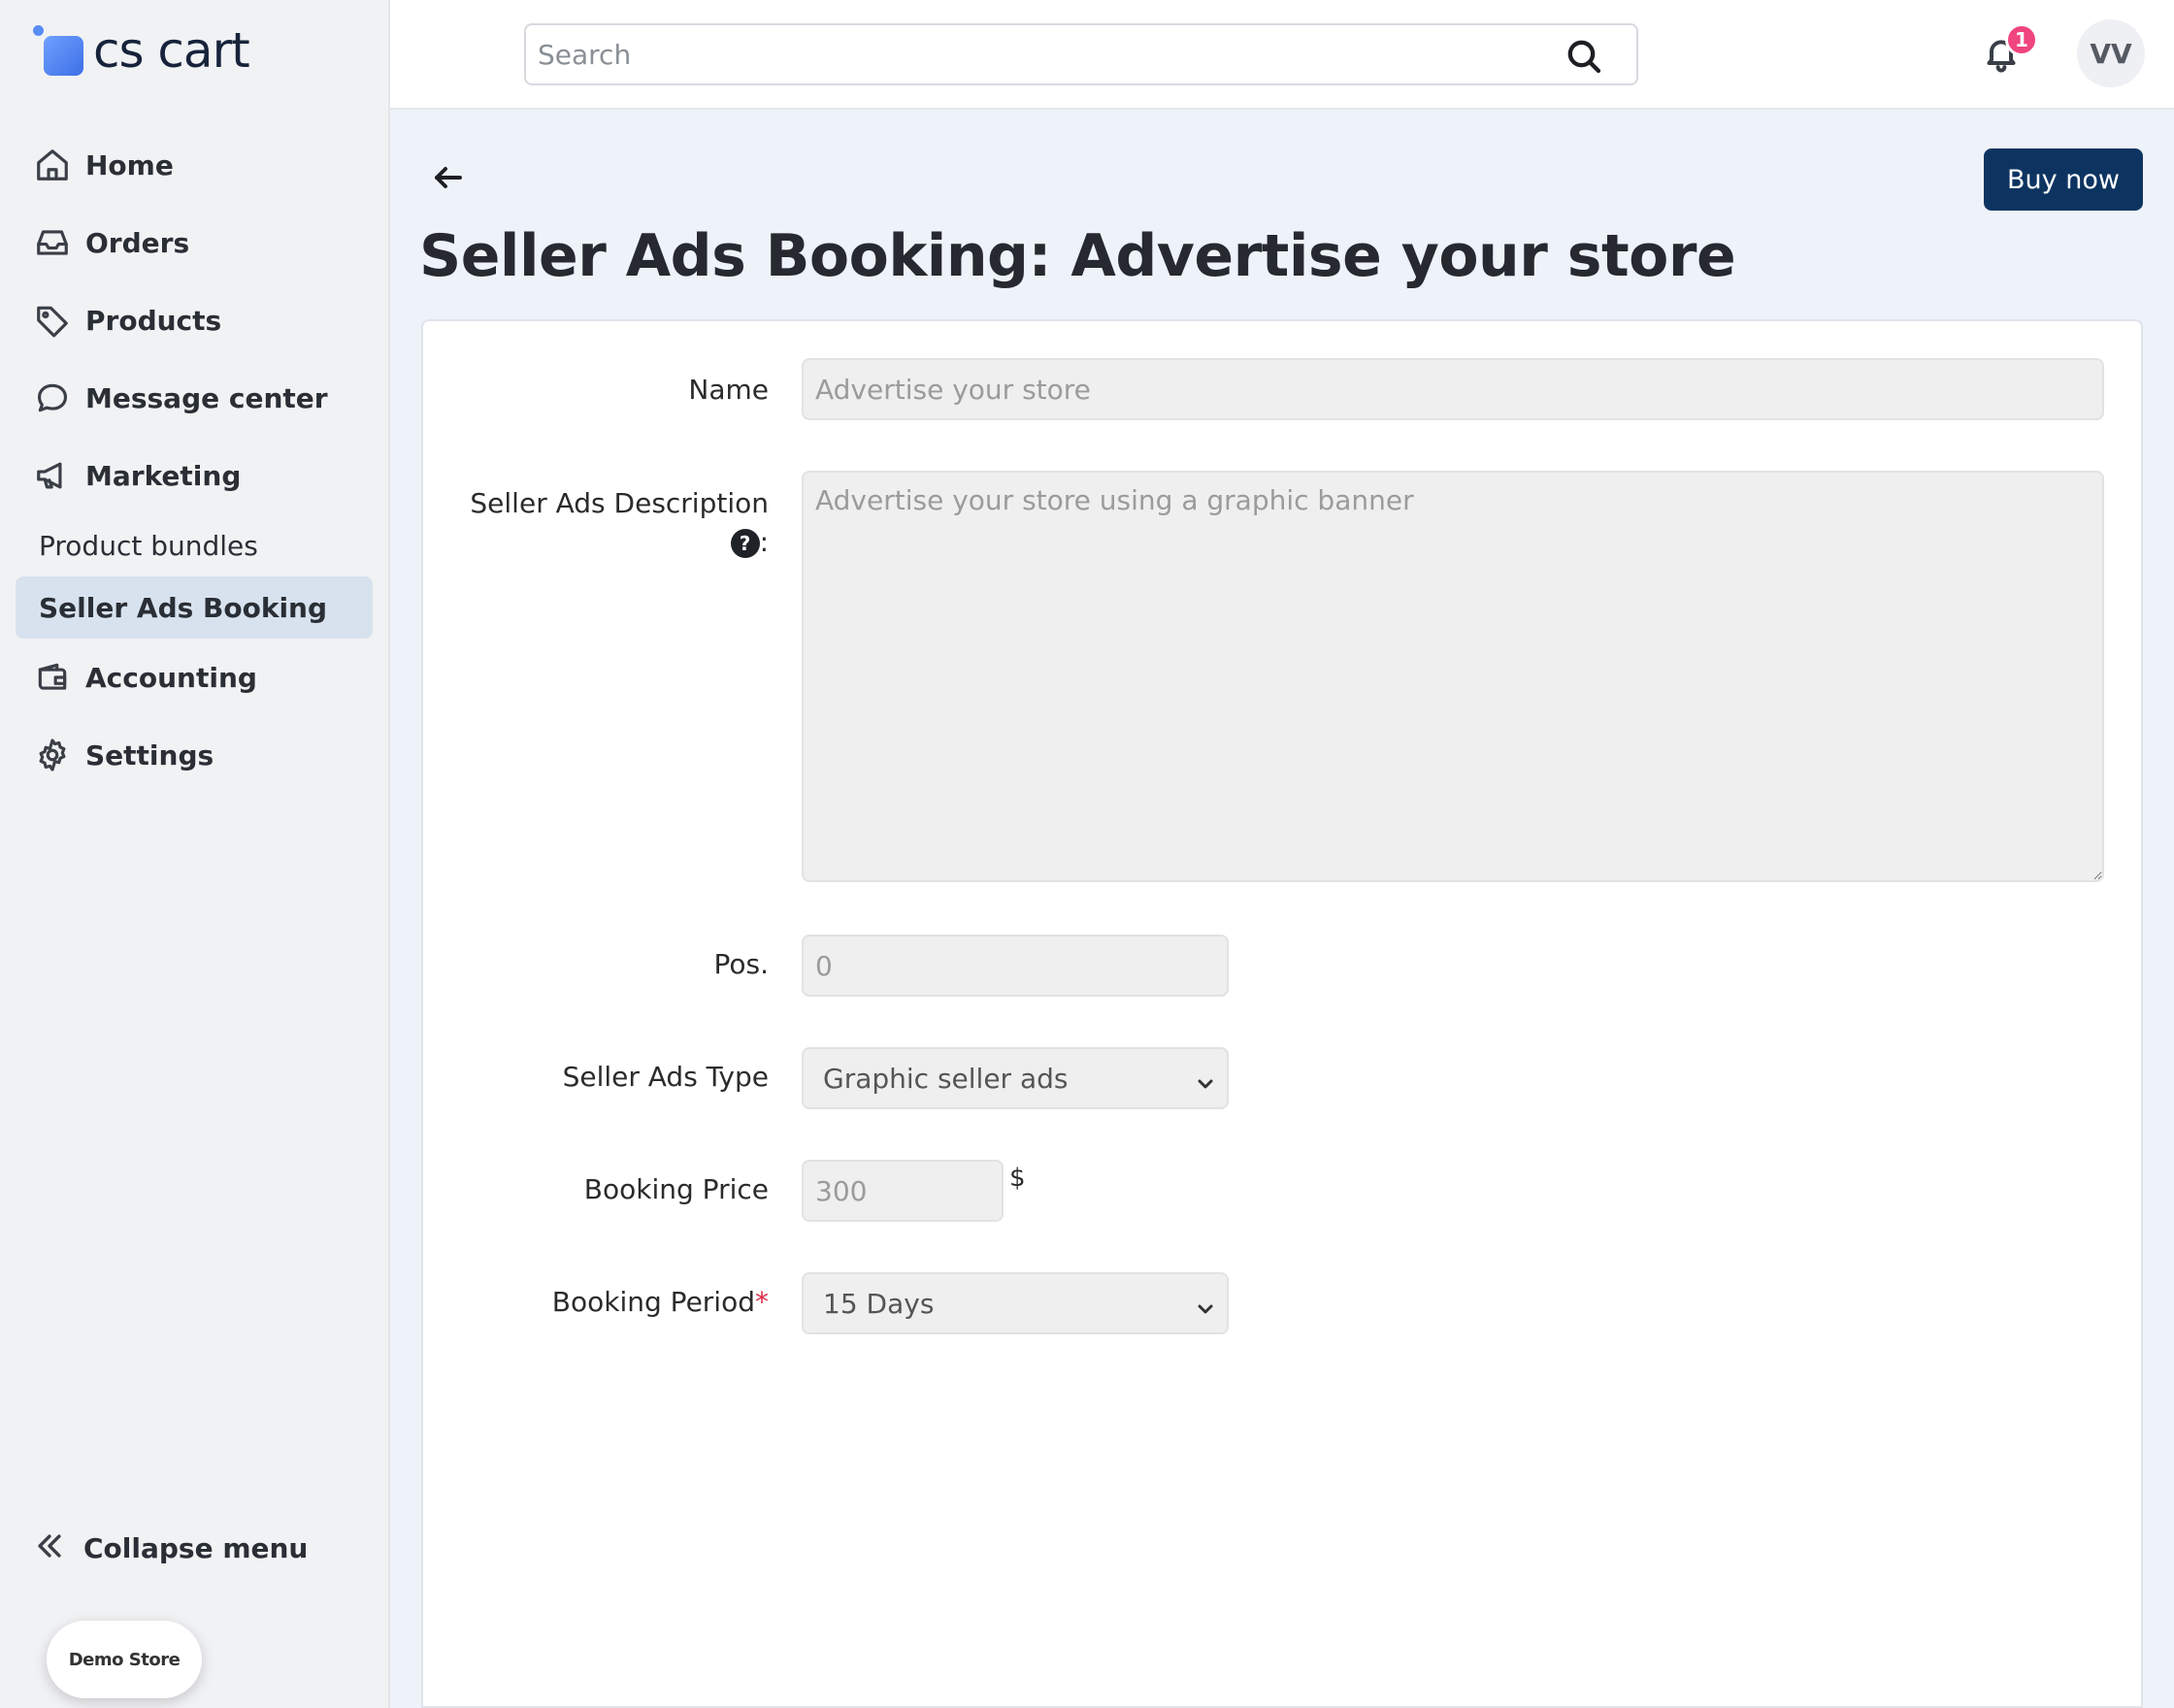  Describe the element at coordinates (194, 165) in the screenshot. I see `sidebar-item-home: Home` at that location.